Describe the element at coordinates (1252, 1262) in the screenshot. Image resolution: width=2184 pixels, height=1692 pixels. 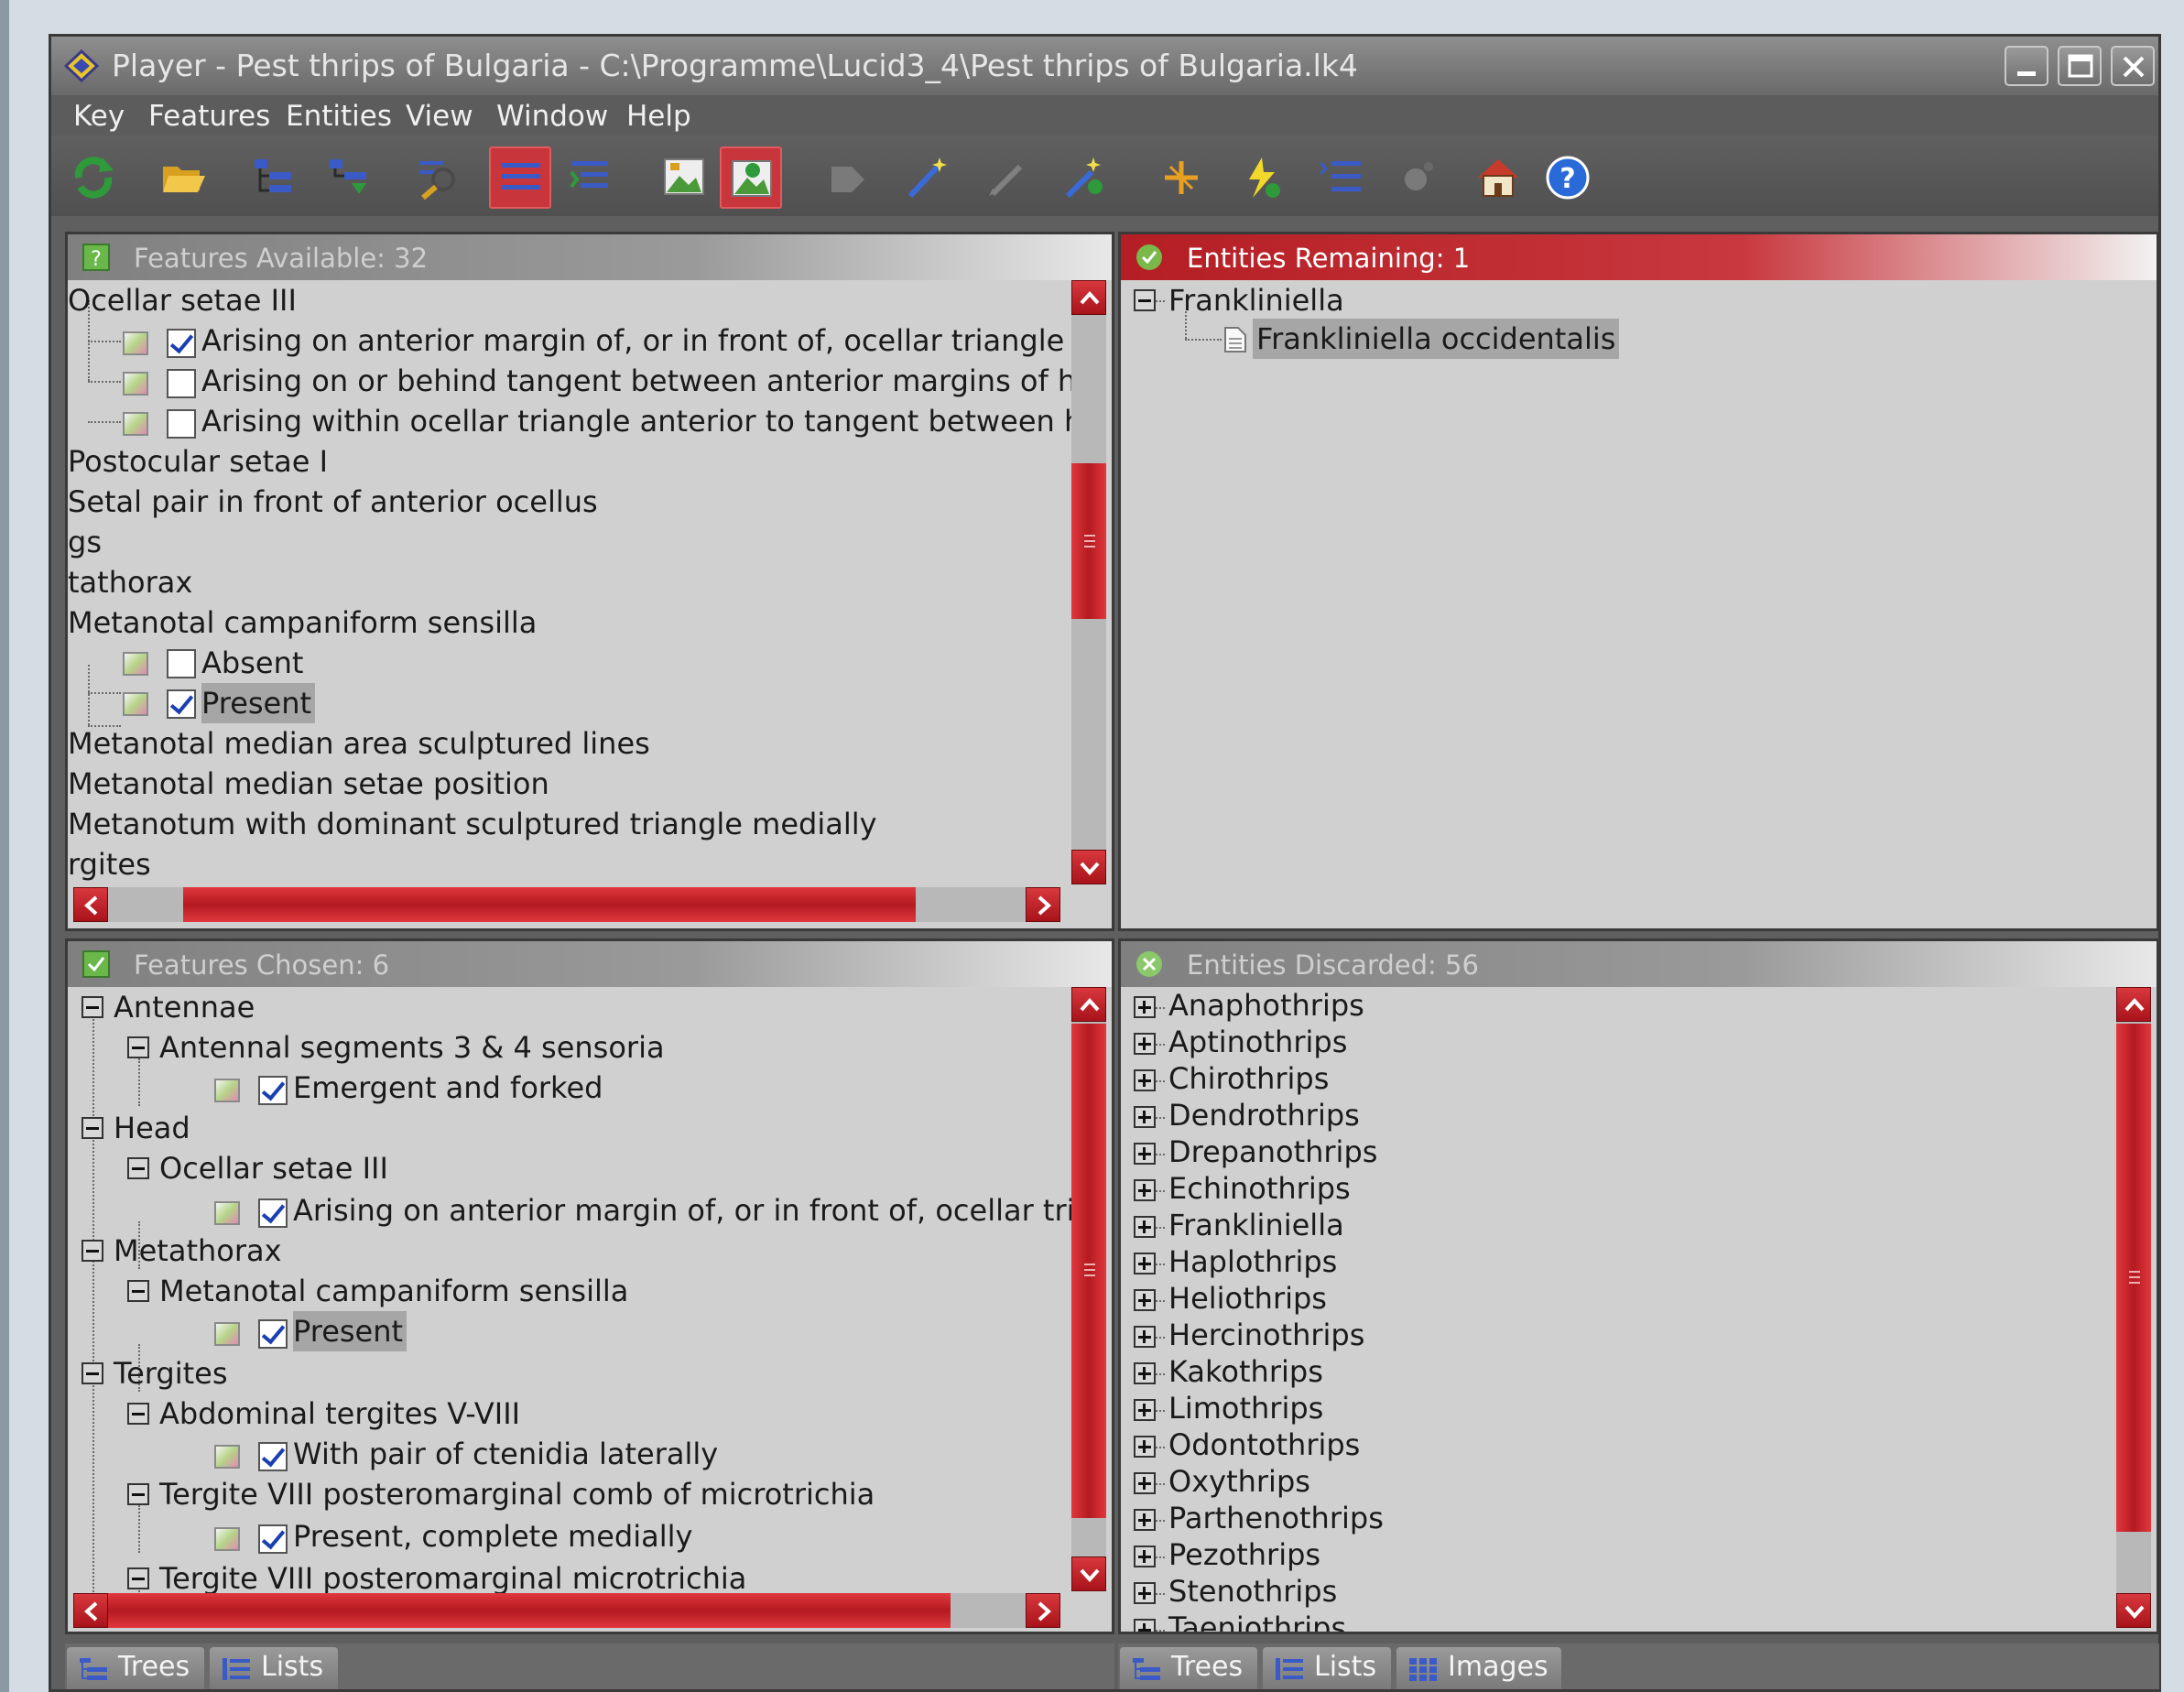
I see `discarded-entity-row: Haplothrips` at that location.